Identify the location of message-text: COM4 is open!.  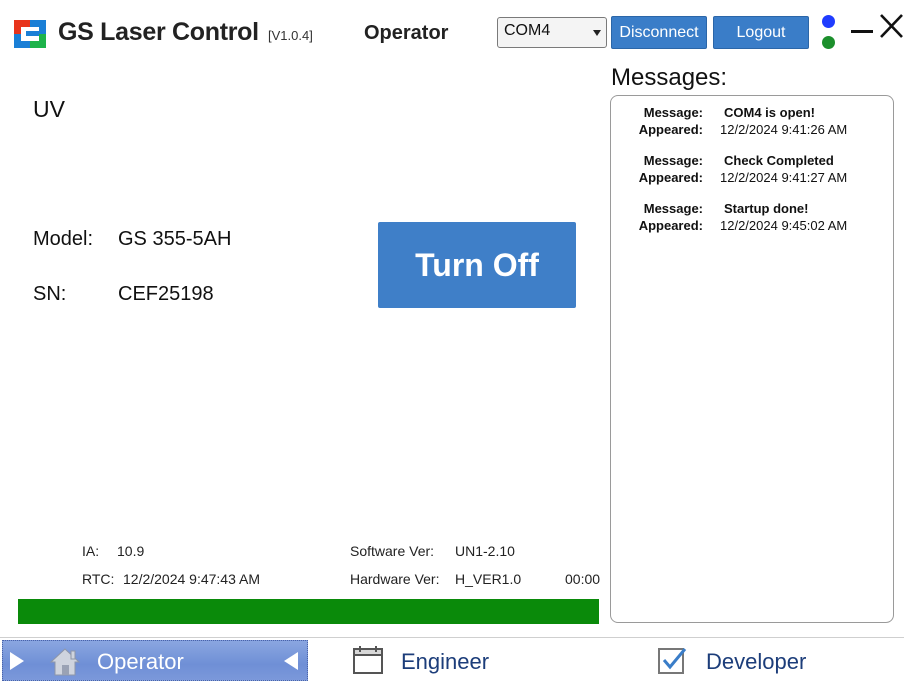
(770, 112).